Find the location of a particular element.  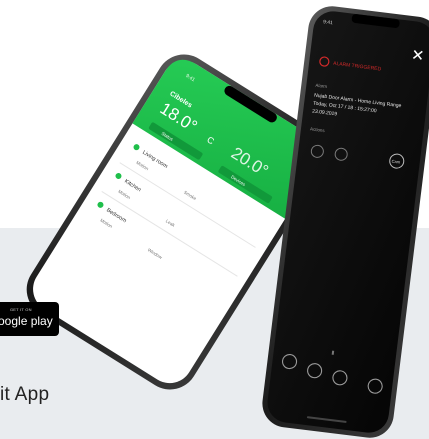

badge-small-text: GET IT ON is located at coordinates (21, 309).